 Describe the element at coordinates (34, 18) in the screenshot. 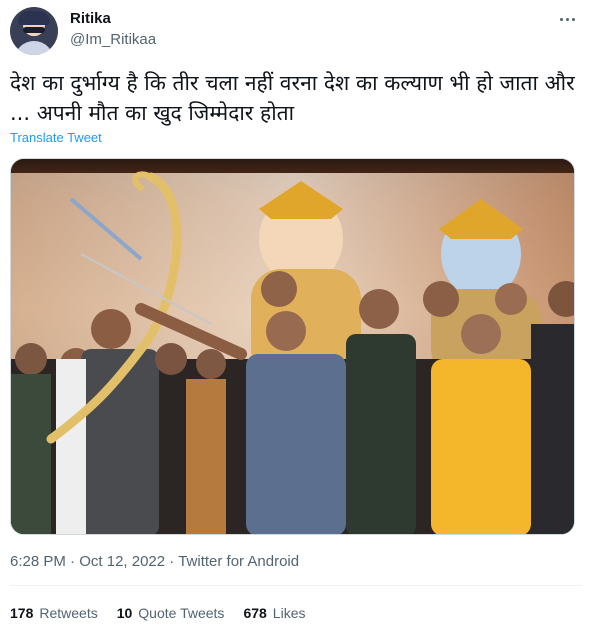

I see `avatar-cap` at that location.